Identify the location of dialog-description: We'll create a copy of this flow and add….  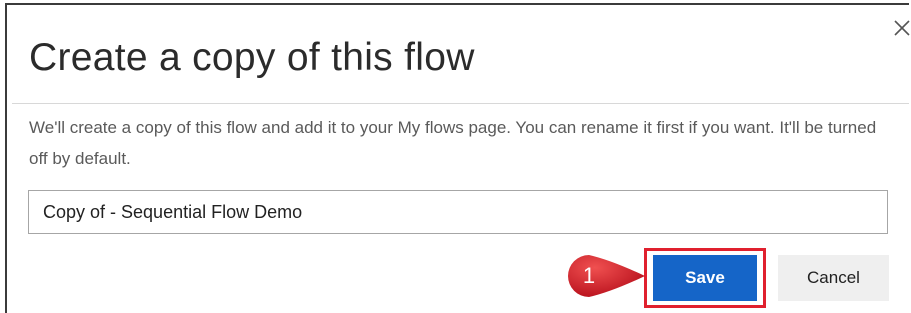
(453, 143).